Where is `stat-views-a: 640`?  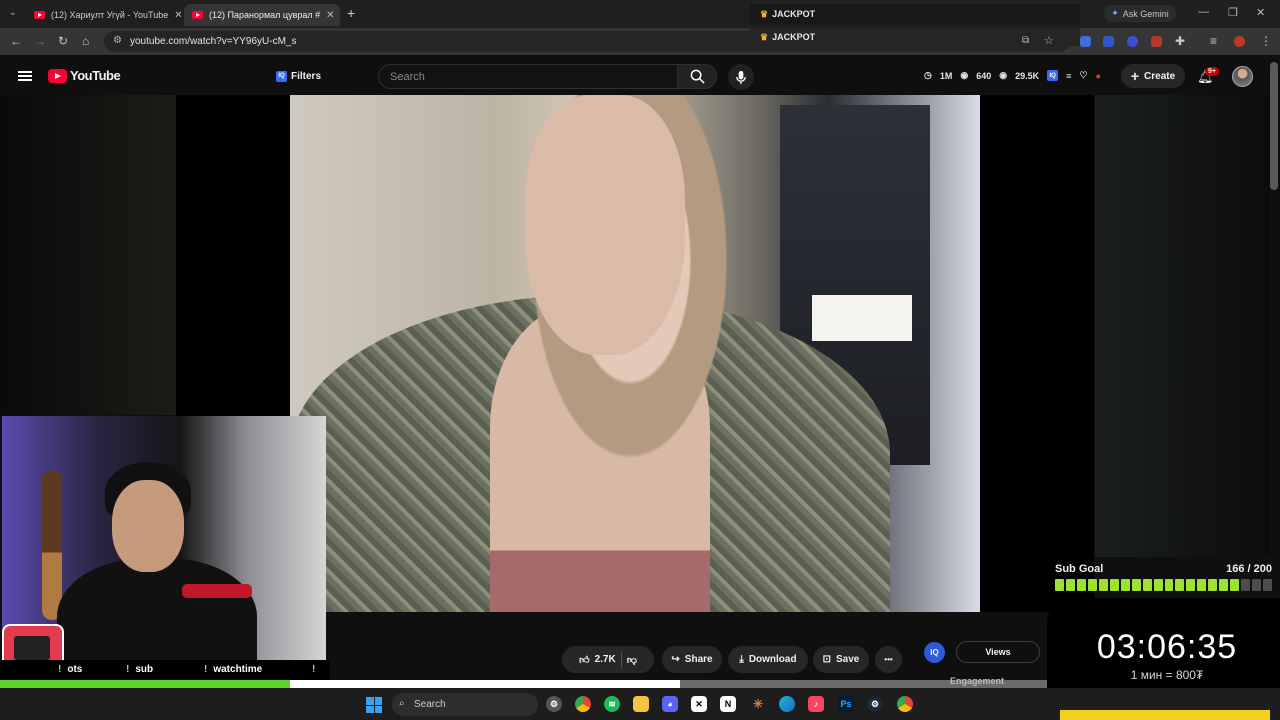
stat-views-a: 640 is located at coordinates (984, 75).